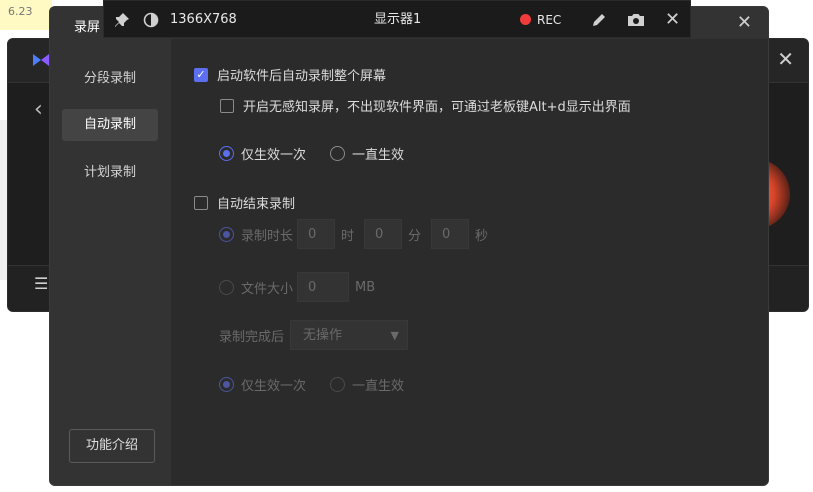 This screenshot has width=813, height=492. I want to click on pin-icon, so click(122, 20).